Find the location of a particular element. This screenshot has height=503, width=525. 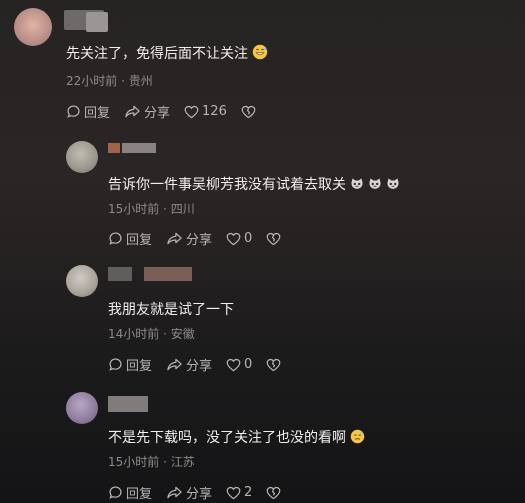

comment-text: 先关注了，免得后面不让关注 is located at coordinates (167, 53).